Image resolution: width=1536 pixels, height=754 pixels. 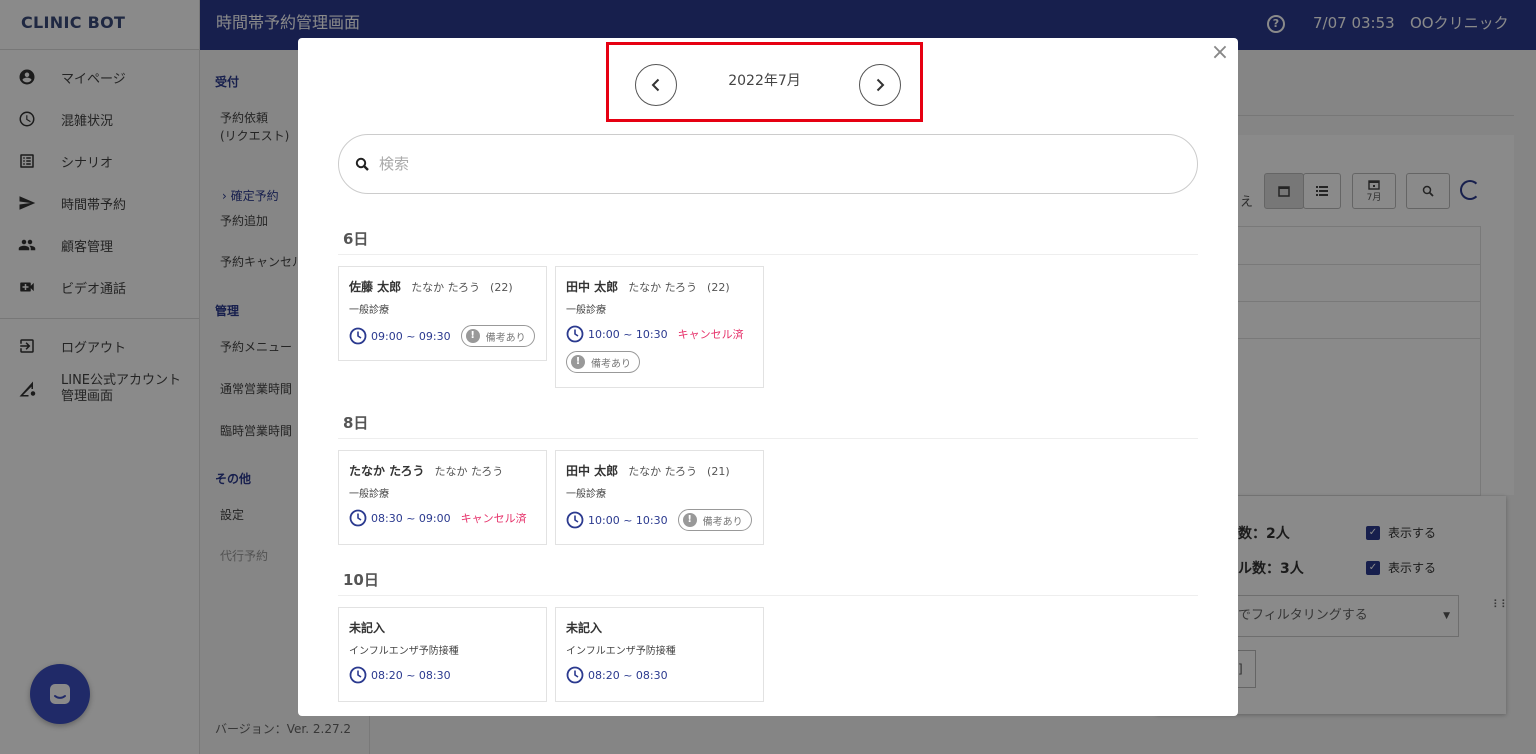 What do you see at coordinates (375, 287) in the screenshot?
I see `patient-name: 佐藤 太郎` at bounding box center [375, 287].